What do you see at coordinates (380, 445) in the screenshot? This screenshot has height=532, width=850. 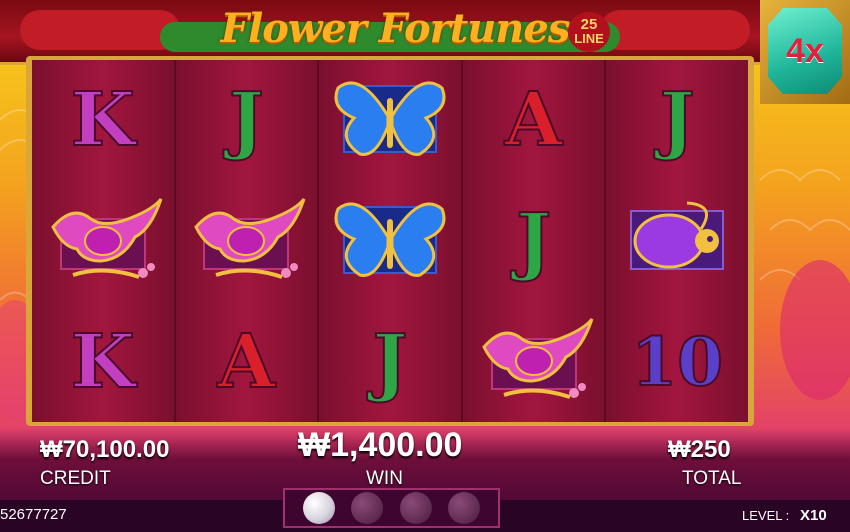 I see `win-value: ₩1,400.00` at bounding box center [380, 445].